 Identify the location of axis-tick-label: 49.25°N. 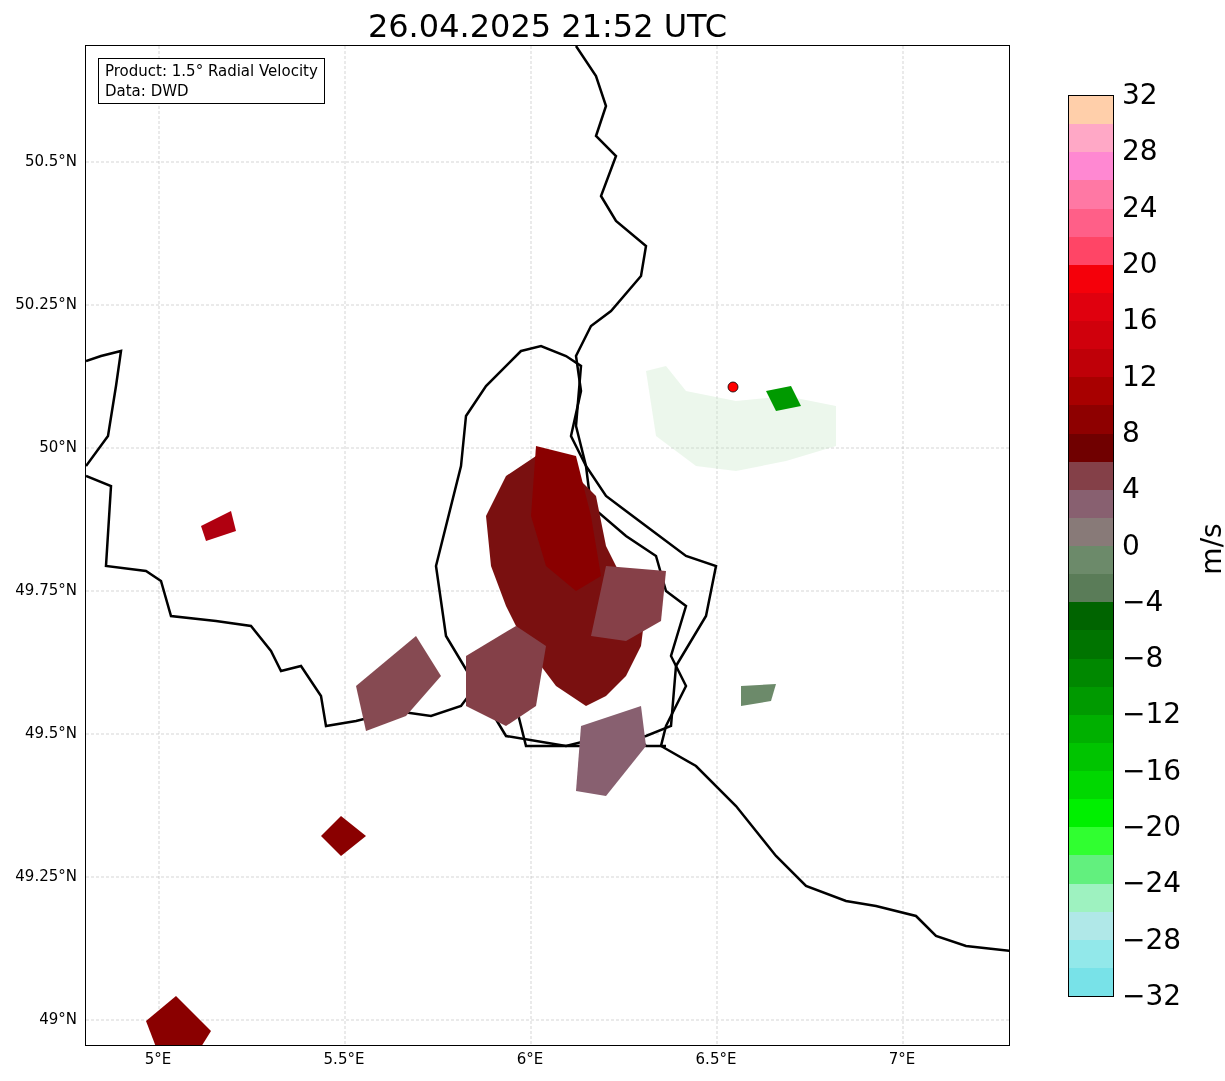
(46, 876).